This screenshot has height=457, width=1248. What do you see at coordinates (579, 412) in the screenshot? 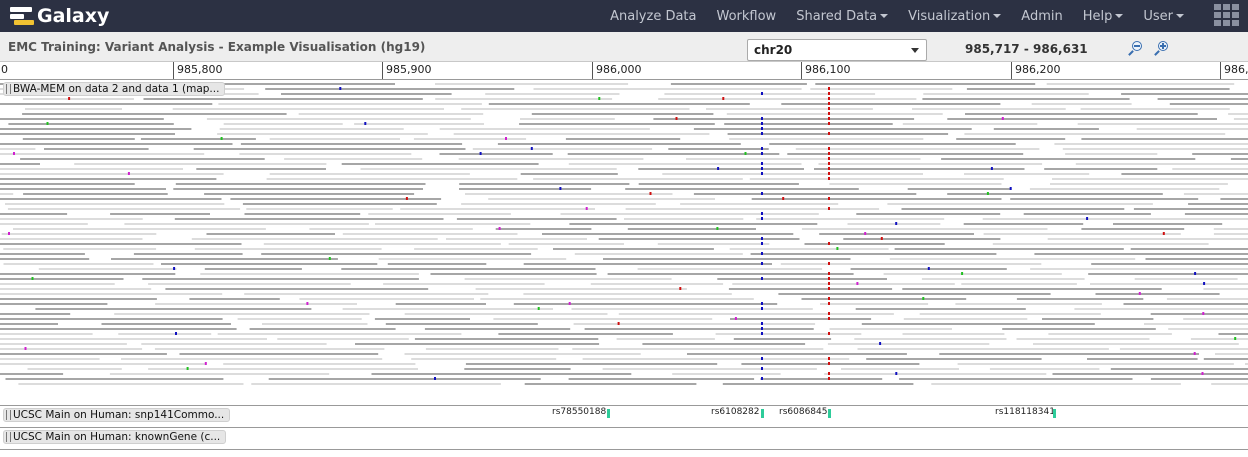
I see `snp-feature-label: rs78550188` at bounding box center [579, 412].